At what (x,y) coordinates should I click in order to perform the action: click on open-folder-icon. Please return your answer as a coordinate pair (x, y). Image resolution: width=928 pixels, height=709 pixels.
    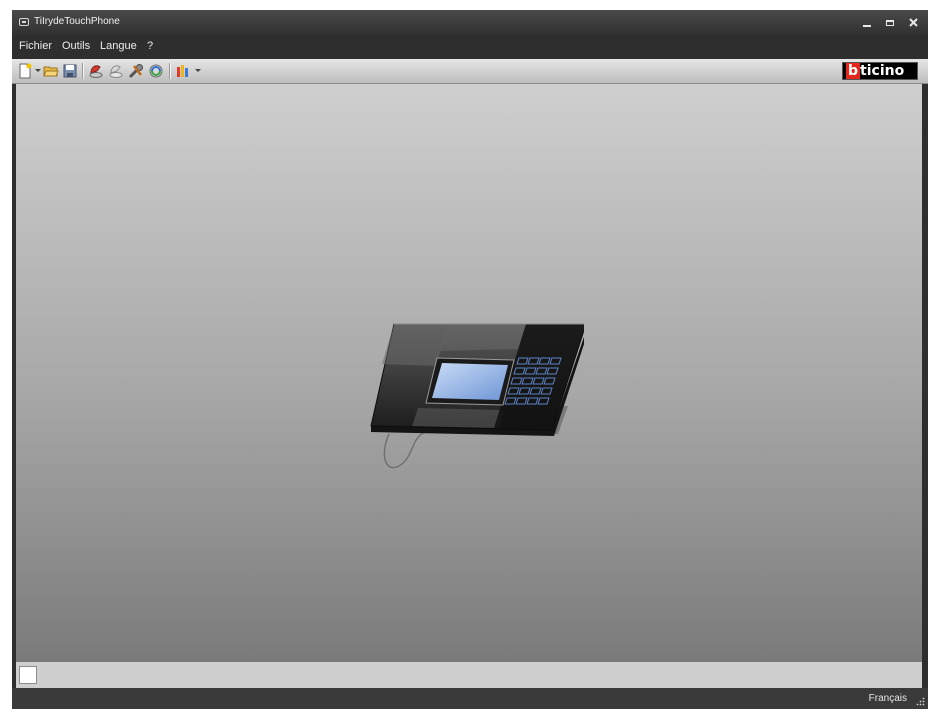
    Looking at the image, I should click on (51, 71).